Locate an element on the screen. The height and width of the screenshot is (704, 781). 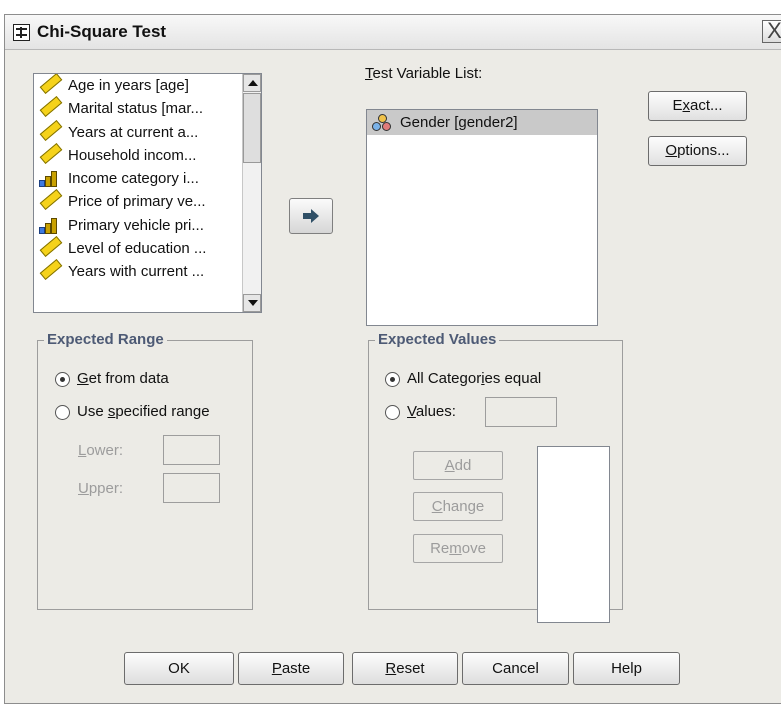
list-item: Gender [gender2] is located at coordinates (482, 122).